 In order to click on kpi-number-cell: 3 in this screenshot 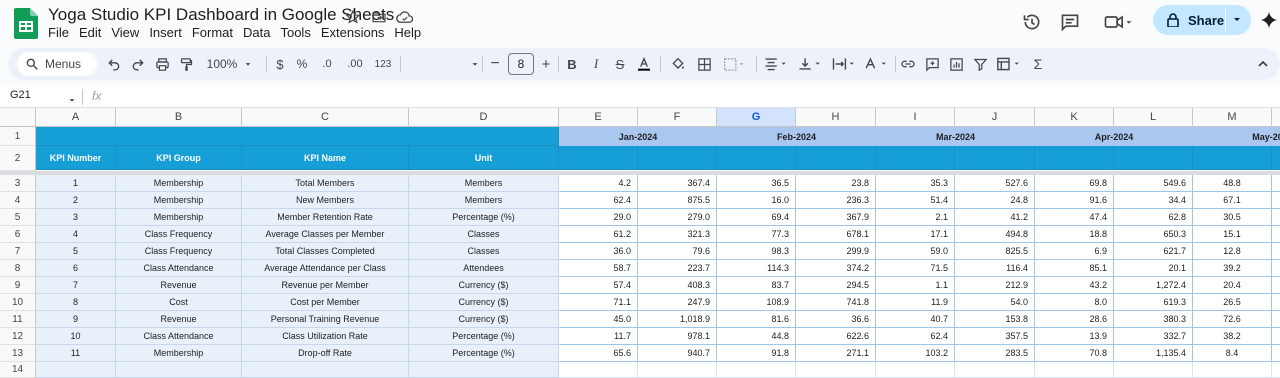, I will do `click(76, 217)`.